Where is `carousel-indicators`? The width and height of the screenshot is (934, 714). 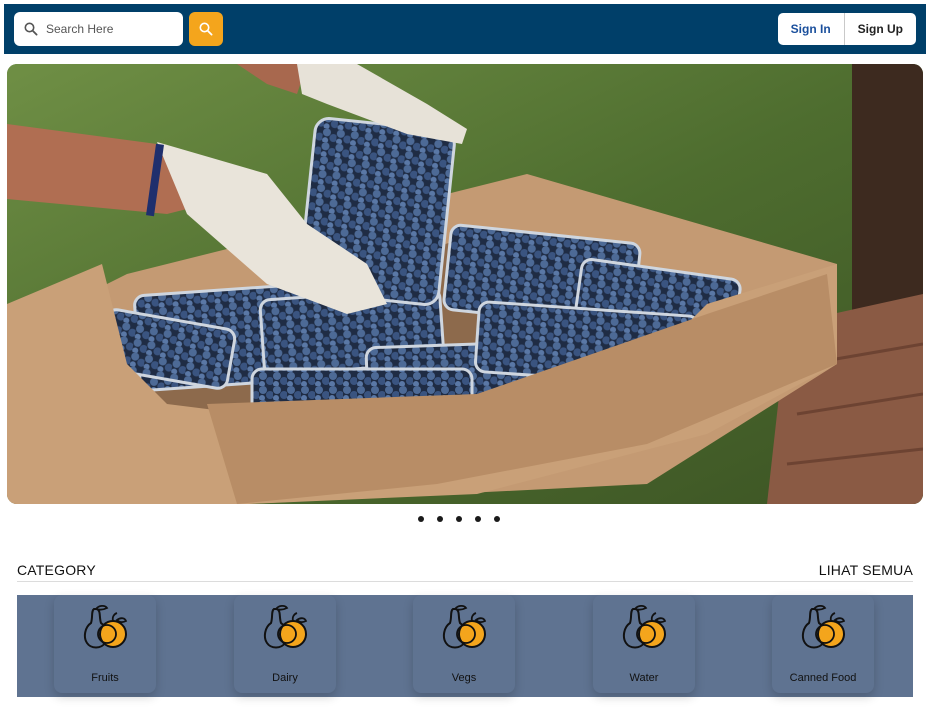
carousel-indicators is located at coordinates (459, 519).